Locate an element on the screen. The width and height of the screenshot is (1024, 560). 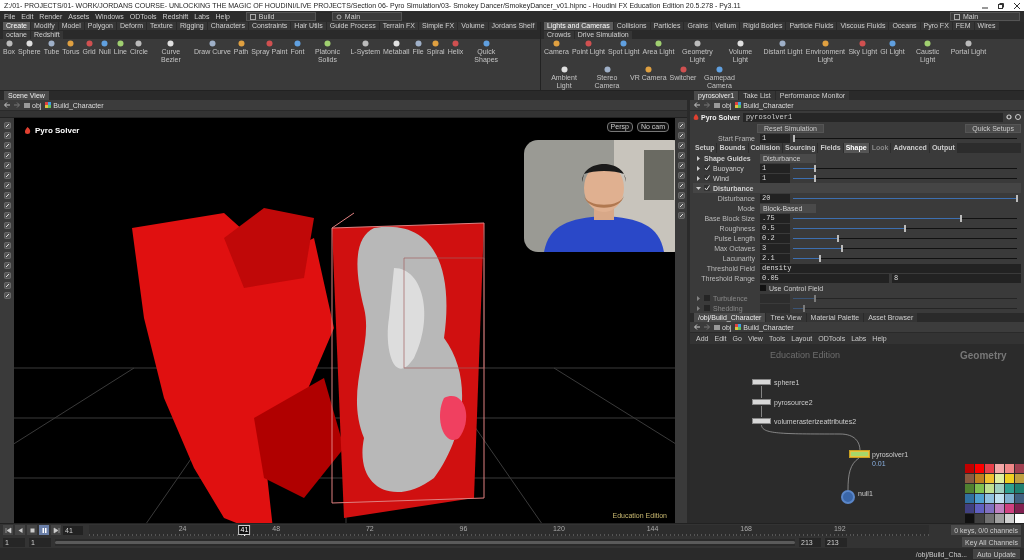
settings-icon is located at coordinates (1009, 117).